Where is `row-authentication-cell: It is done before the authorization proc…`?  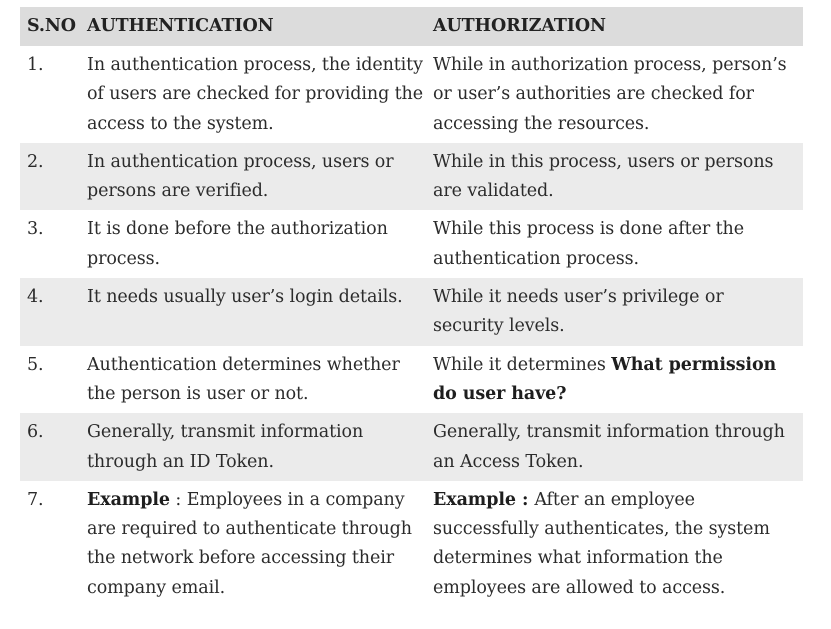
row-authentication-cell: It is done before the authorization proc… is located at coordinates (237, 244).